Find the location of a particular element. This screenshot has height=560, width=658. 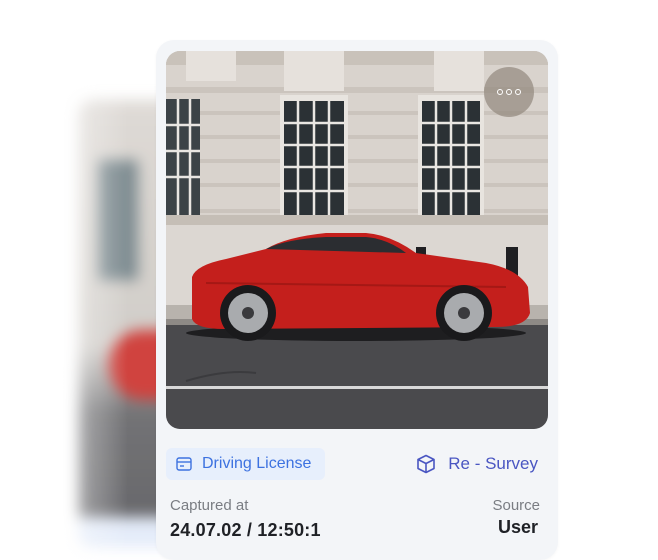

re-survey-button: Re - Survey is located at coordinates (477, 464).